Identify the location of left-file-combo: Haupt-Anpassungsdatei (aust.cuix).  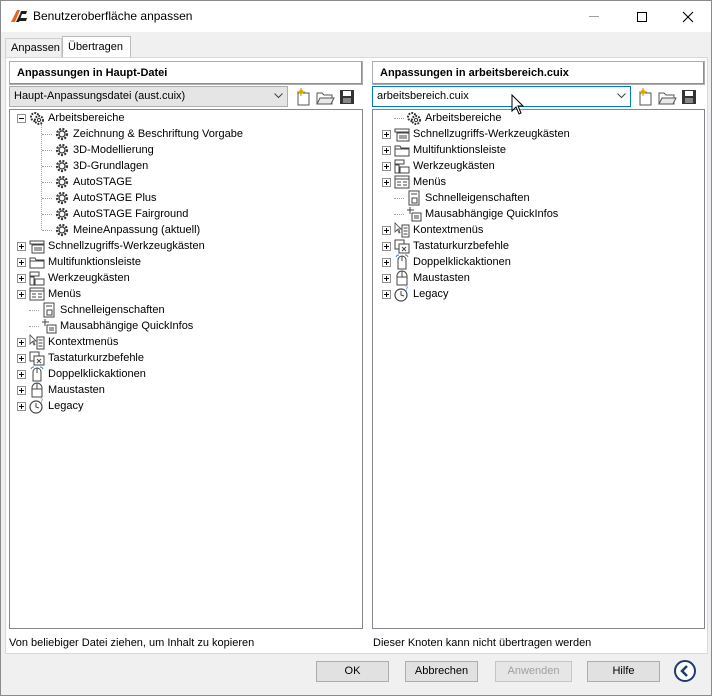
(148, 96).